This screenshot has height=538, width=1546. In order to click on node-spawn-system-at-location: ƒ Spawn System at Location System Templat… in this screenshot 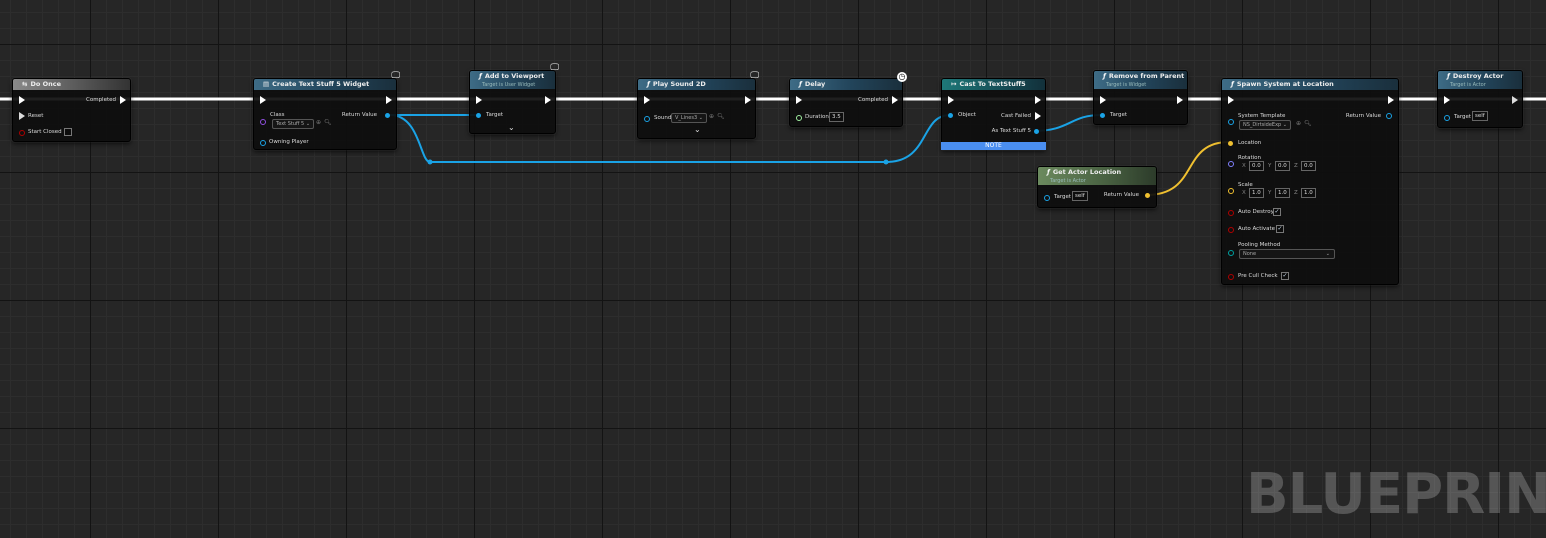, I will do `click(1310, 181)`.